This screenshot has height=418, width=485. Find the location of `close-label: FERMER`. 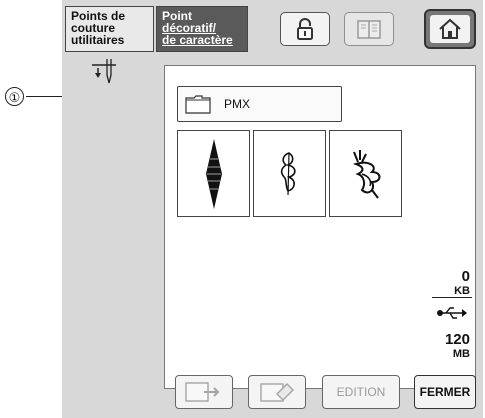

close-label: FERMER is located at coordinates (445, 392).